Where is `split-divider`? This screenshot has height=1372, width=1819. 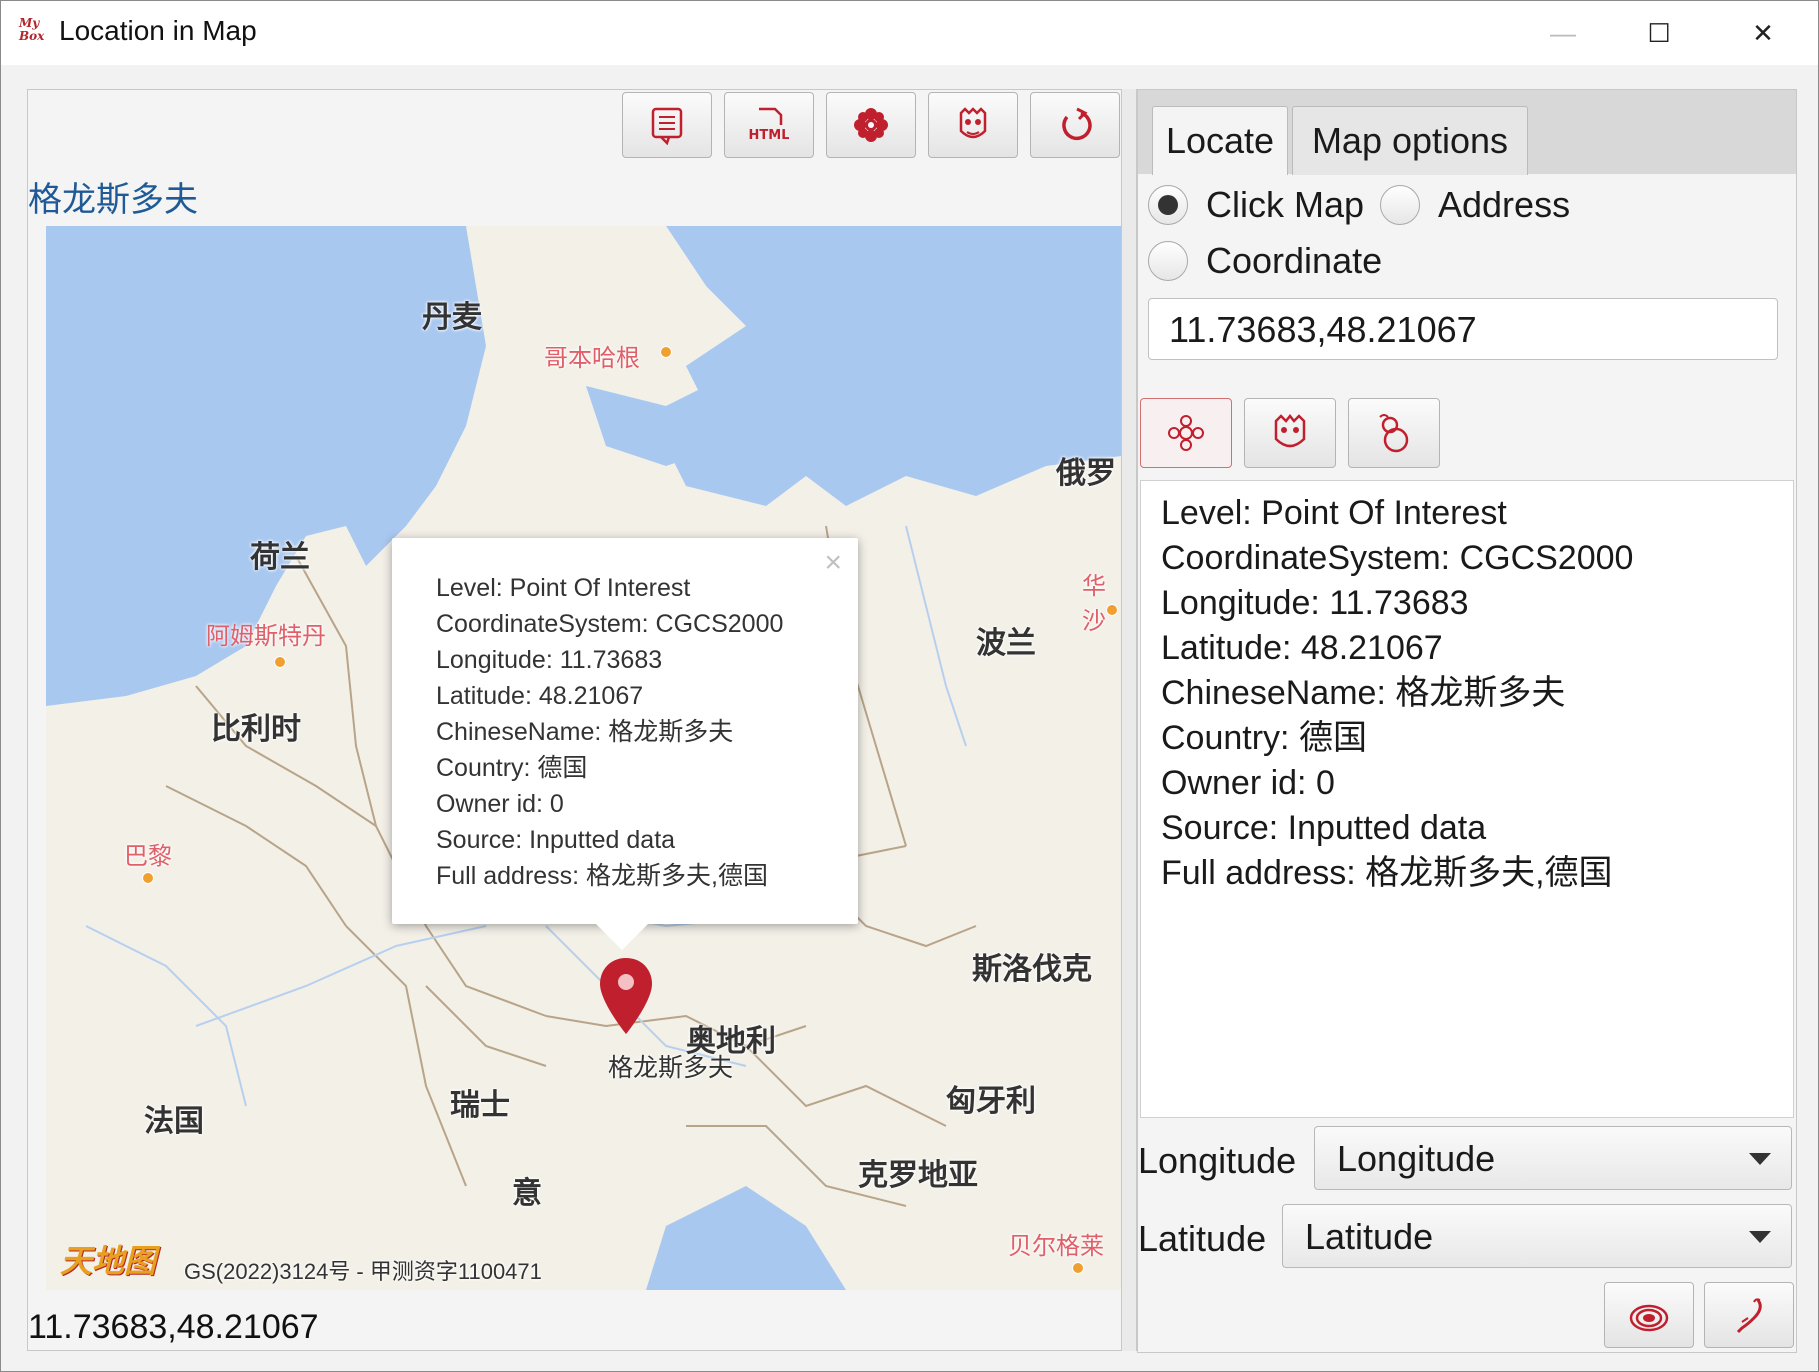
split-divider is located at coordinates (1129, 720).